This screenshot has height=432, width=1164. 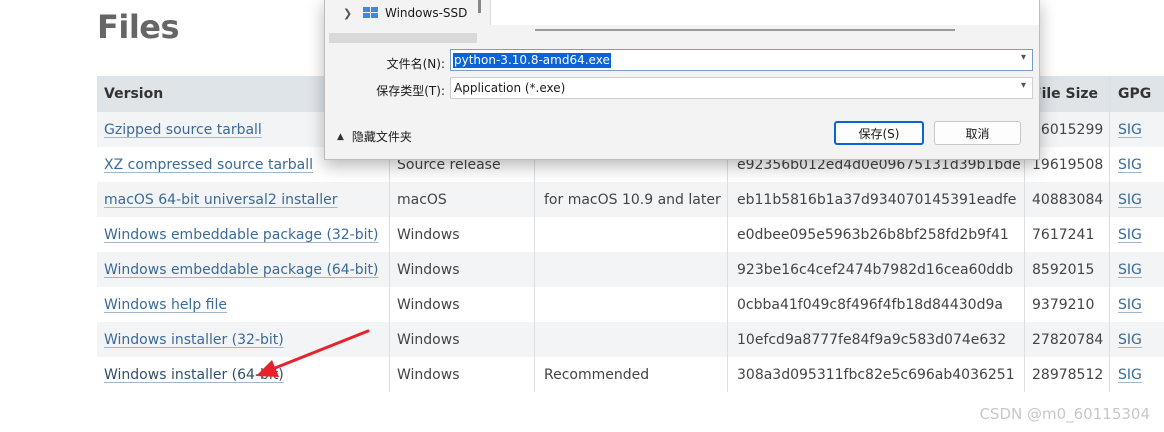 What do you see at coordinates (371, 13) in the screenshot?
I see `drive-icon` at bounding box center [371, 13].